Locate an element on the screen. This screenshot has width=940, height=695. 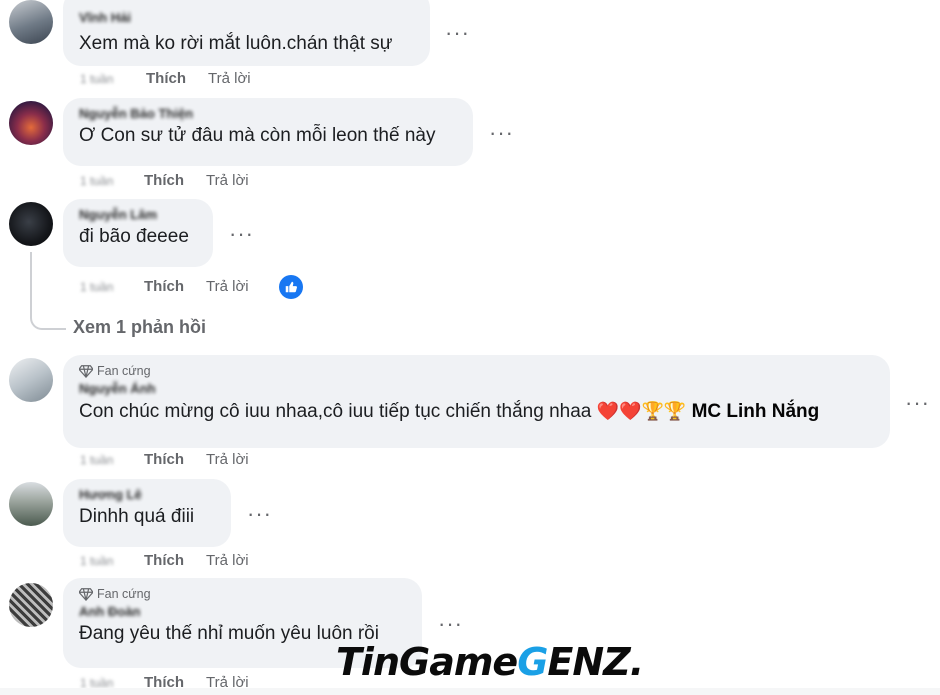
comment-text: Dinhh quá điii is located at coordinates (137, 516).